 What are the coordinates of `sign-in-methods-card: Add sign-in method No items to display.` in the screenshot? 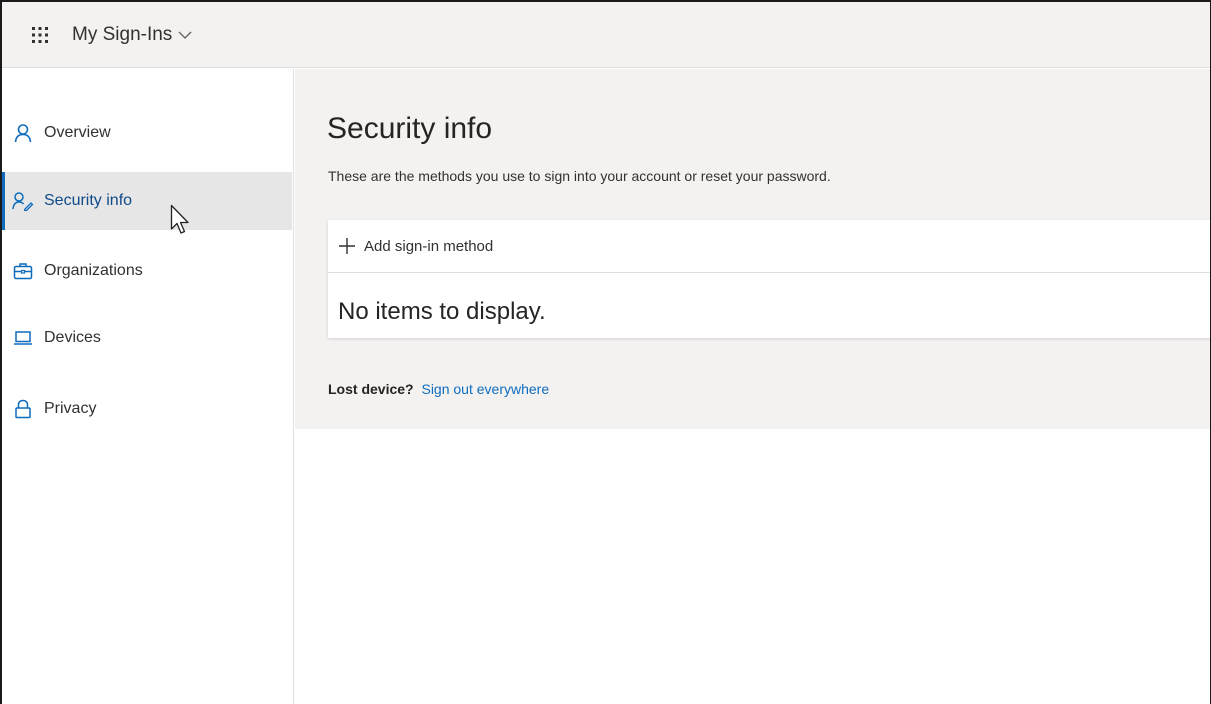 It's located at (769, 279).